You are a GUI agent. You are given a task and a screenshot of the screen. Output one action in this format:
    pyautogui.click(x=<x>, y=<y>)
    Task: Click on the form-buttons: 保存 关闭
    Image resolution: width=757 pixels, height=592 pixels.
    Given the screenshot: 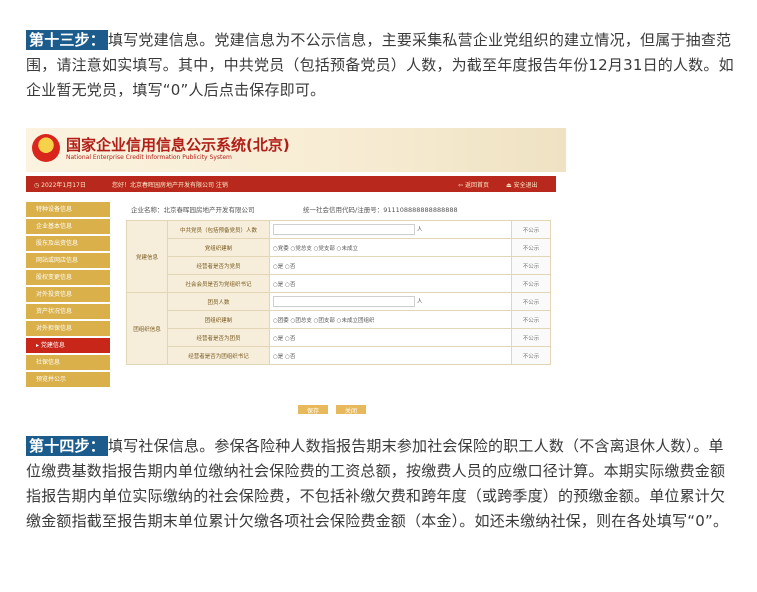 What is the action you would take?
    pyautogui.click(x=336, y=406)
    